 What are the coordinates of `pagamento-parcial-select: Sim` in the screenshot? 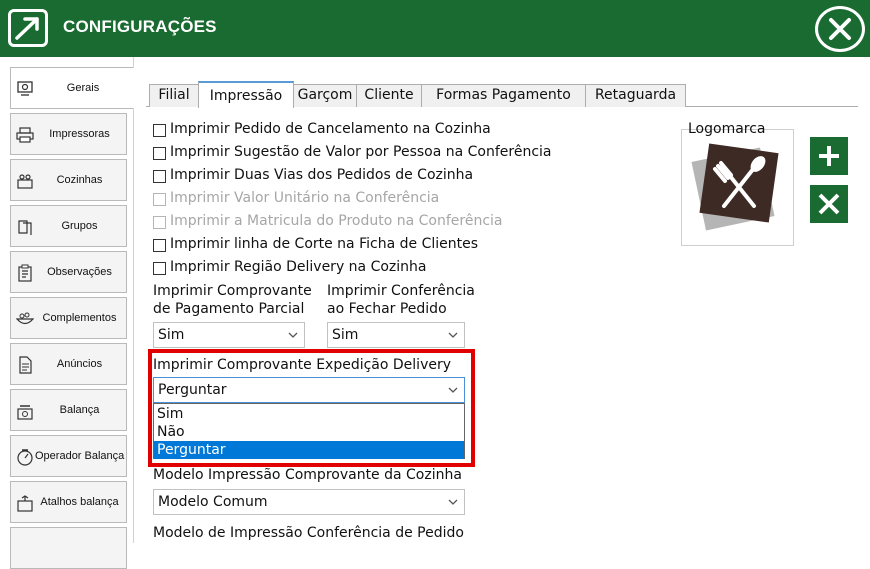 It's located at (229, 335).